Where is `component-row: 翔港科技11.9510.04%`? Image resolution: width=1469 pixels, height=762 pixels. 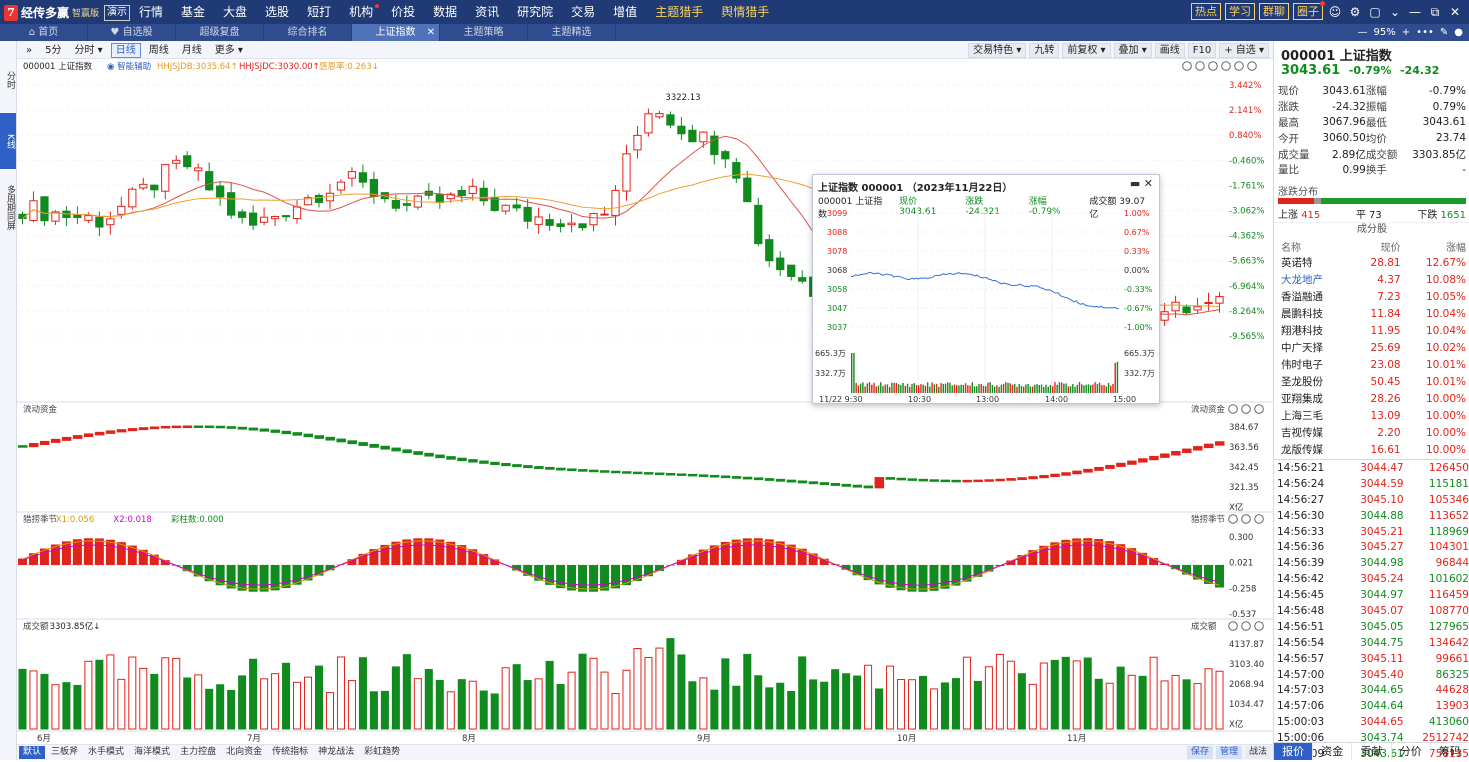
component-row: 翔港科技11.9510.04% is located at coordinates (1372, 330).